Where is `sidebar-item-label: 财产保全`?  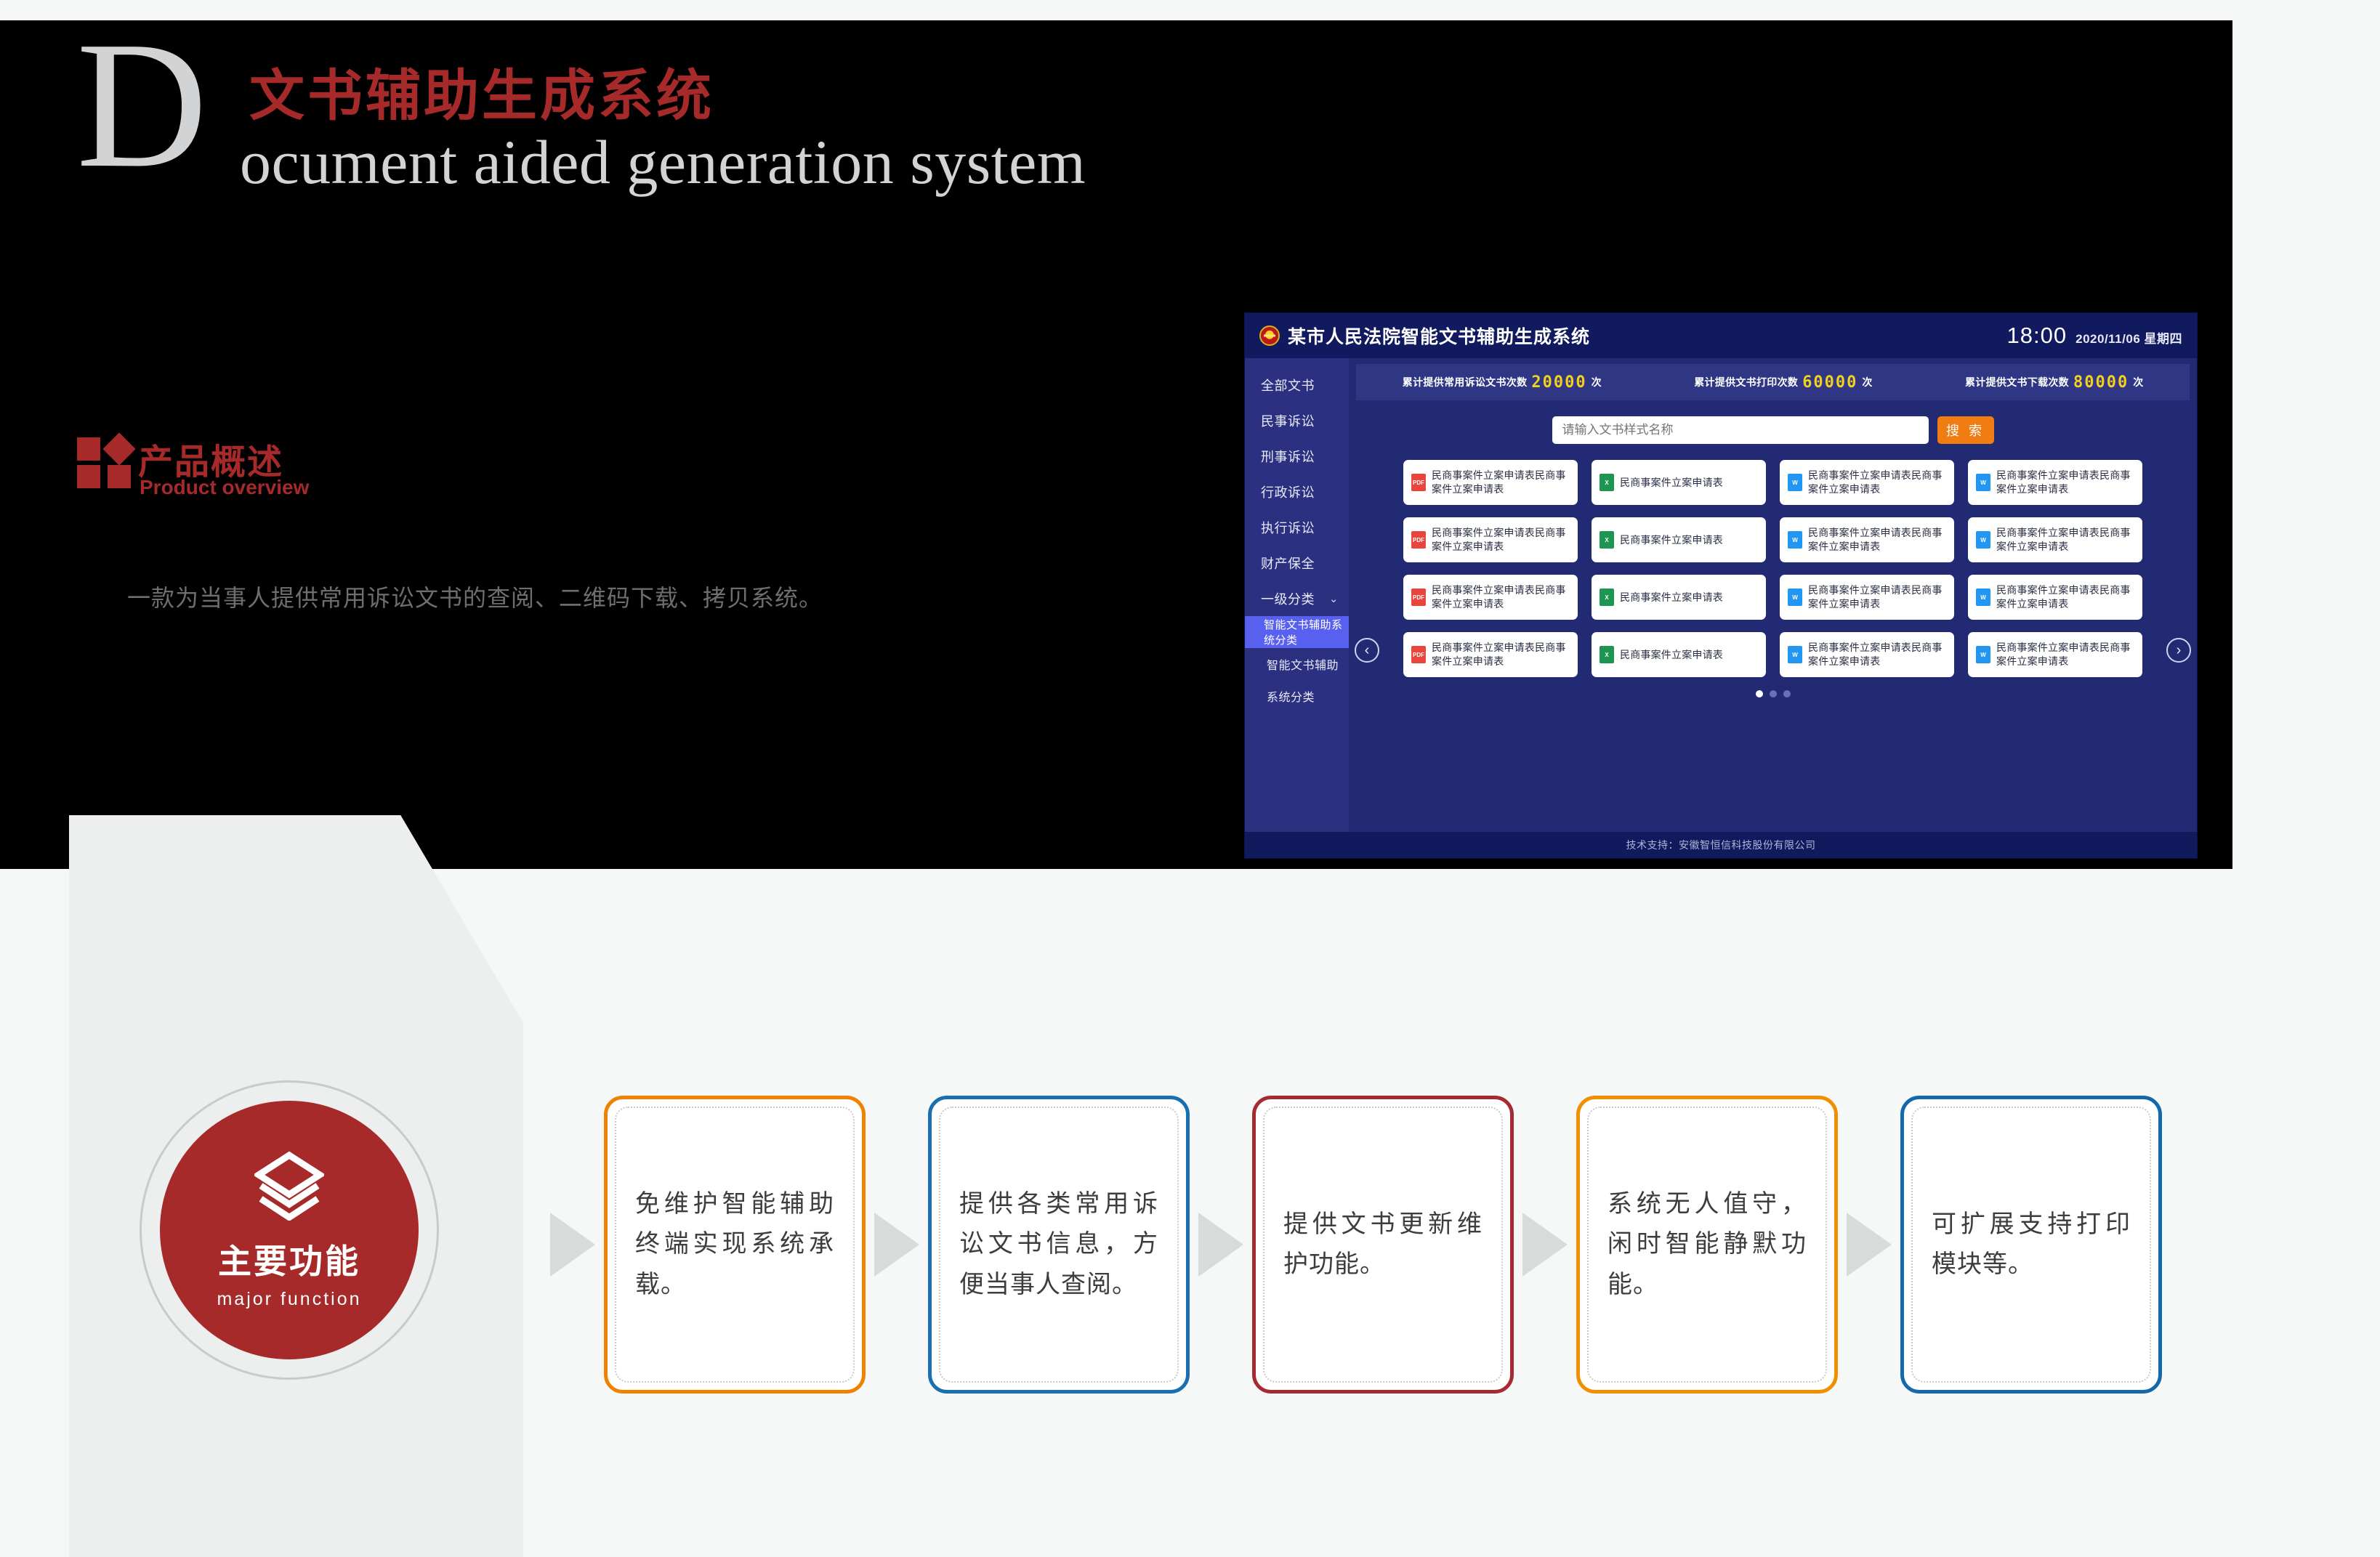
sidebar-item-label: 财产保全 is located at coordinates (1288, 563).